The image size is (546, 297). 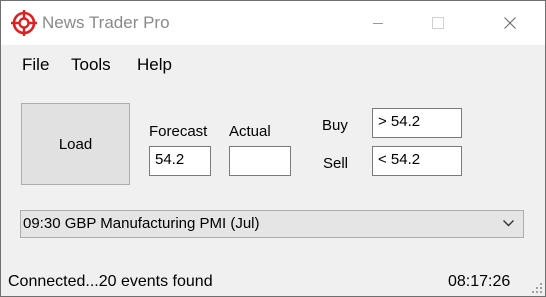 I want to click on load-button: Load, so click(x=75, y=144).